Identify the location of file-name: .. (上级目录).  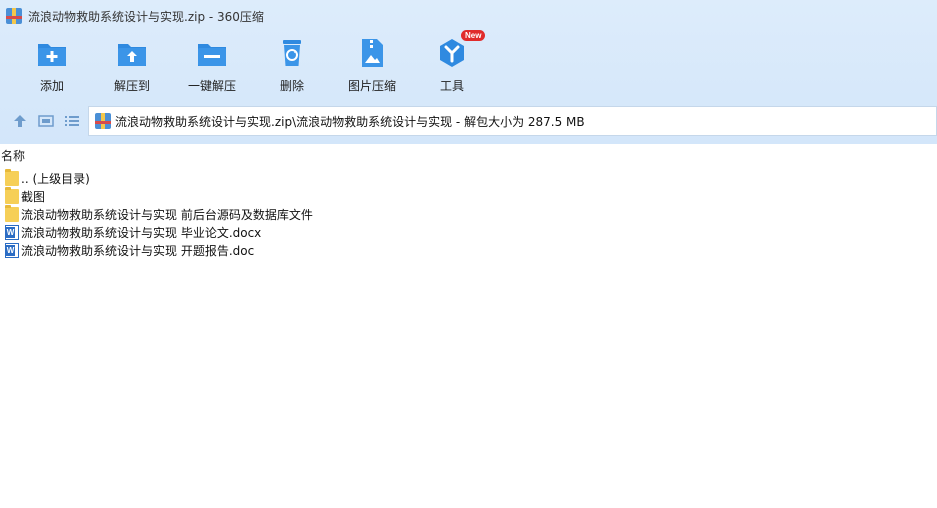
(55, 178).